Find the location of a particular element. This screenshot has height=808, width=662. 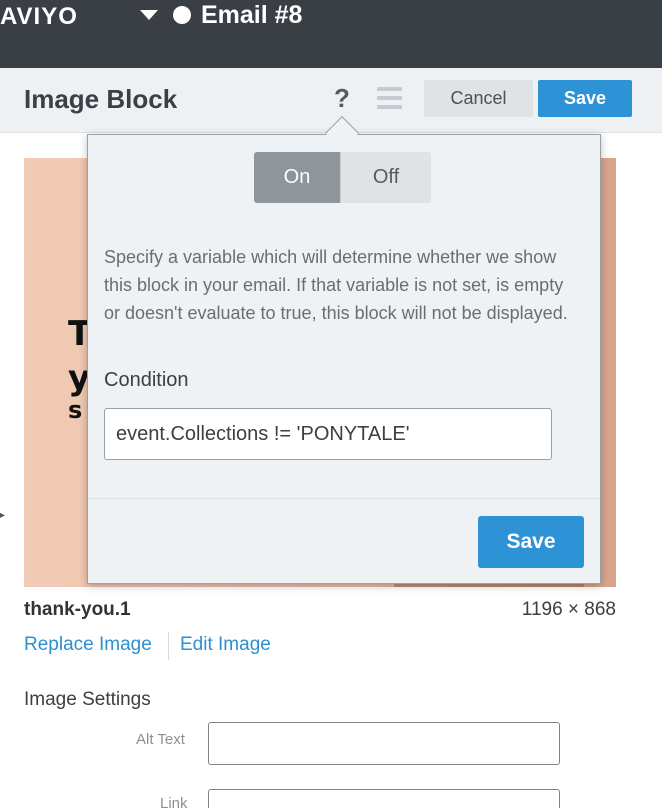

image-settings-heading: Image Settings is located at coordinates (87, 699).